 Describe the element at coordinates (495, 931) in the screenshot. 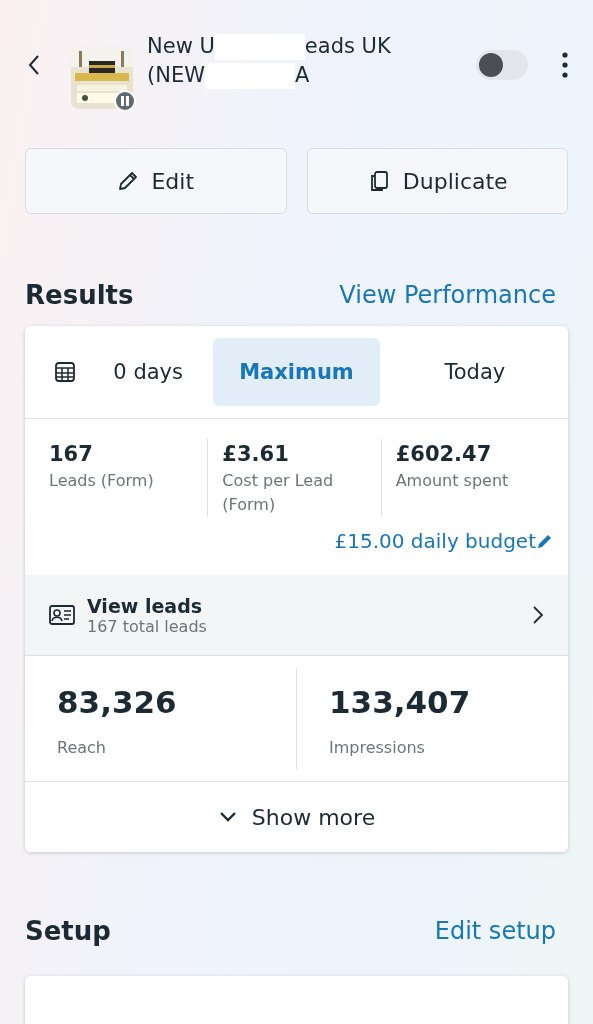

I see `edit-setup-link: Edit setup` at that location.